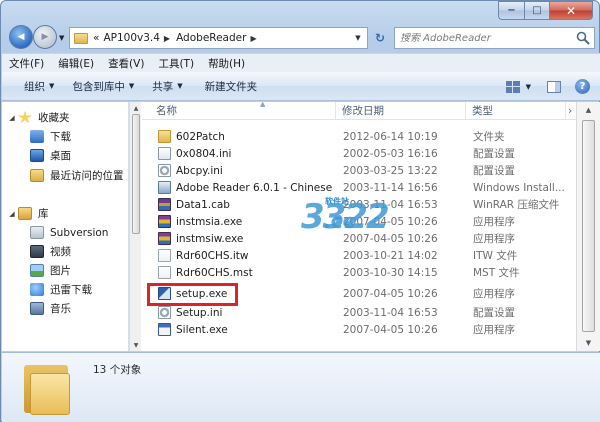 The height and width of the screenshot is (422, 600). What do you see at coordinates (37, 175) in the screenshot?
I see `recent-places-icon` at bounding box center [37, 175].